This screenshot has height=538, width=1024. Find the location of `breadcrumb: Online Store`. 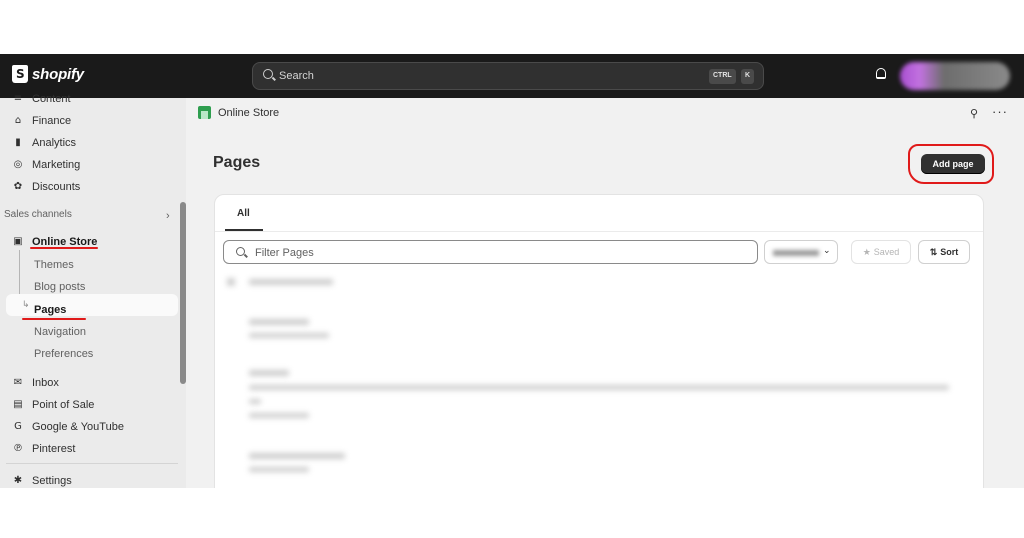

breadcrumb: Online Store is located at coordinates (238, 112).